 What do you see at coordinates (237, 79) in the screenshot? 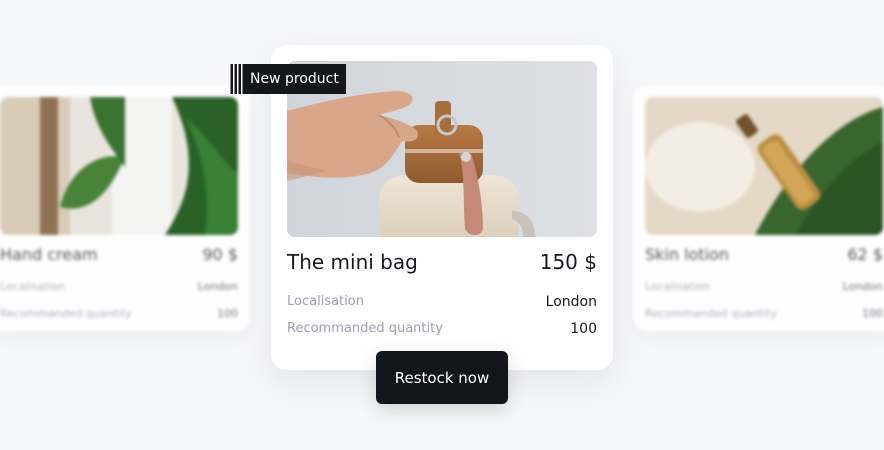
I see `barcode-stripes-icon` at bounding box center [237, 79].